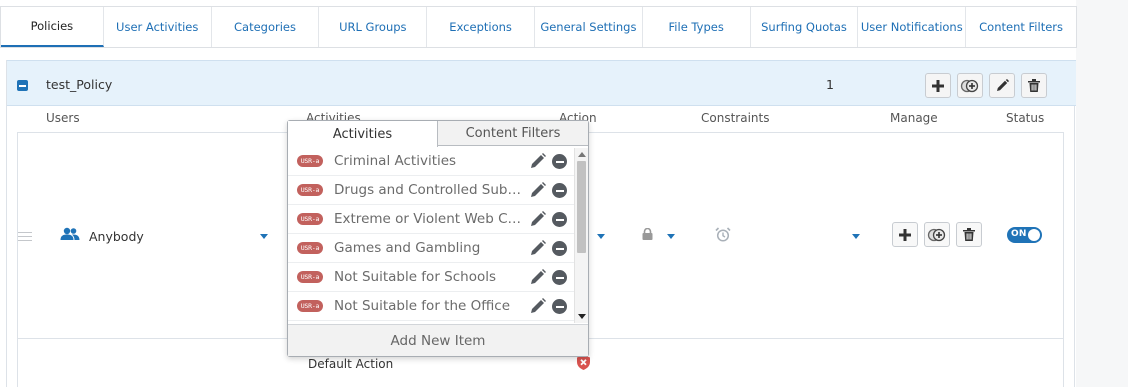  What do you see at coordinates (116, 236) in the screenshot?
I see `user-name: Anybody` at bounding box center [116, 236].